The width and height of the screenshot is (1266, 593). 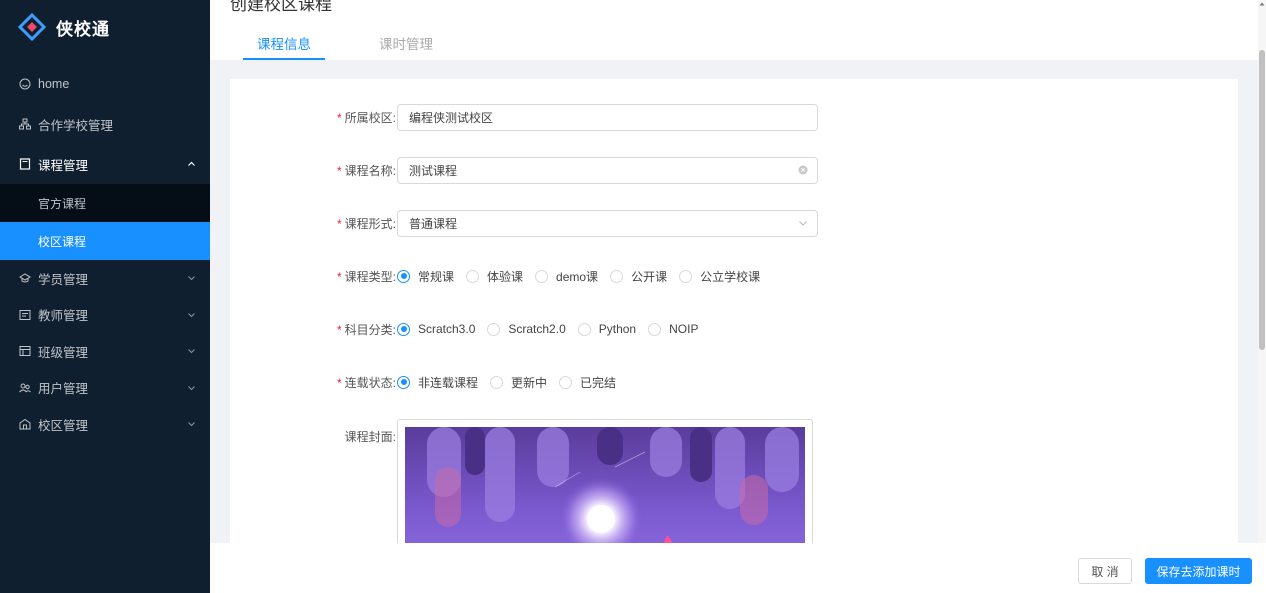 What do you see at coordinates (105, 424) in the screenshot?
I see `sidebar-item-campus-management: 校区管理` at bounding box center [105, 424].